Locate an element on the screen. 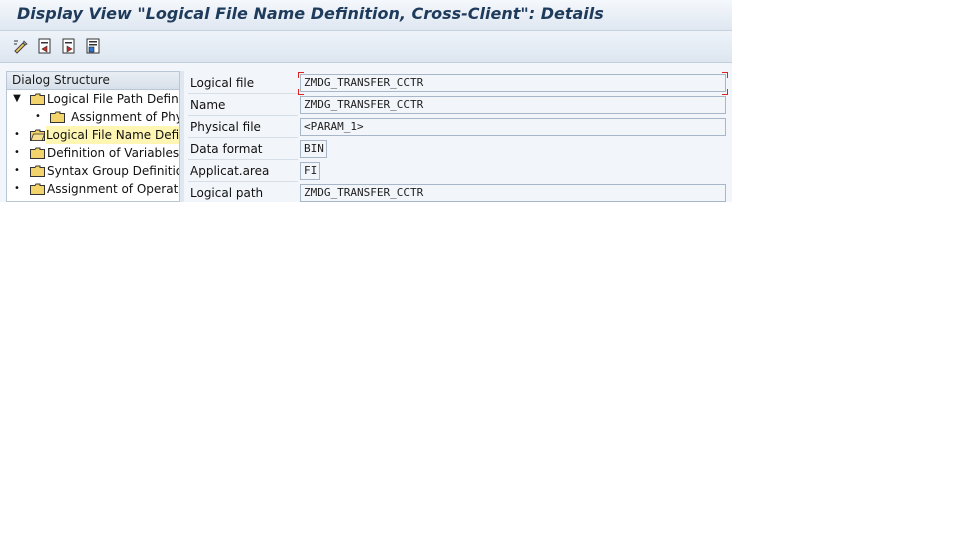 The image size is (960, 540). tree-item-assignment-operating: • Assignment of Operating is located at coordinates (93, 189).